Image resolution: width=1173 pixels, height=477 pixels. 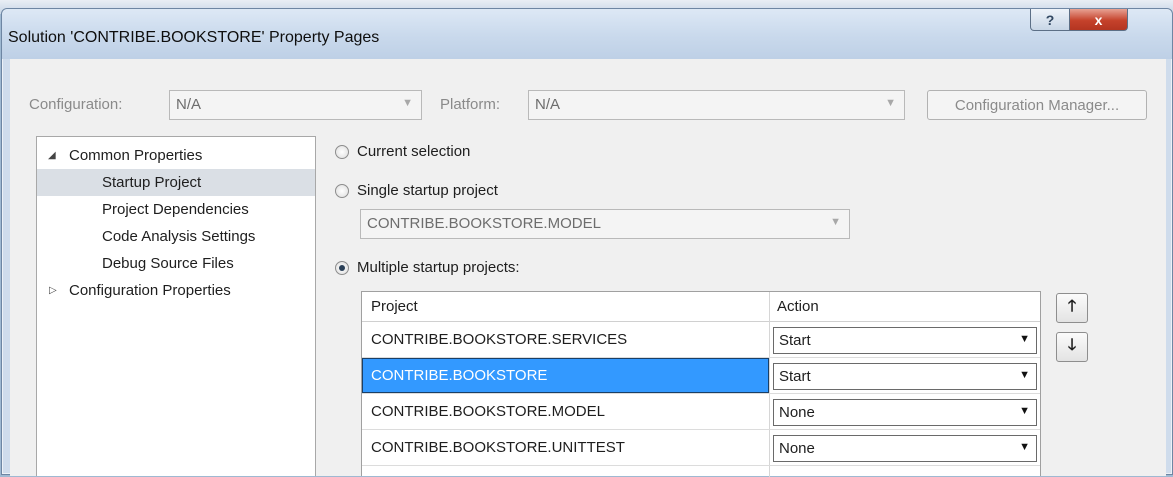 What do you see at coordinates (470, 104) in the screenshot?
I see `platform-label: Platform:` at bounding box center [470, 104].